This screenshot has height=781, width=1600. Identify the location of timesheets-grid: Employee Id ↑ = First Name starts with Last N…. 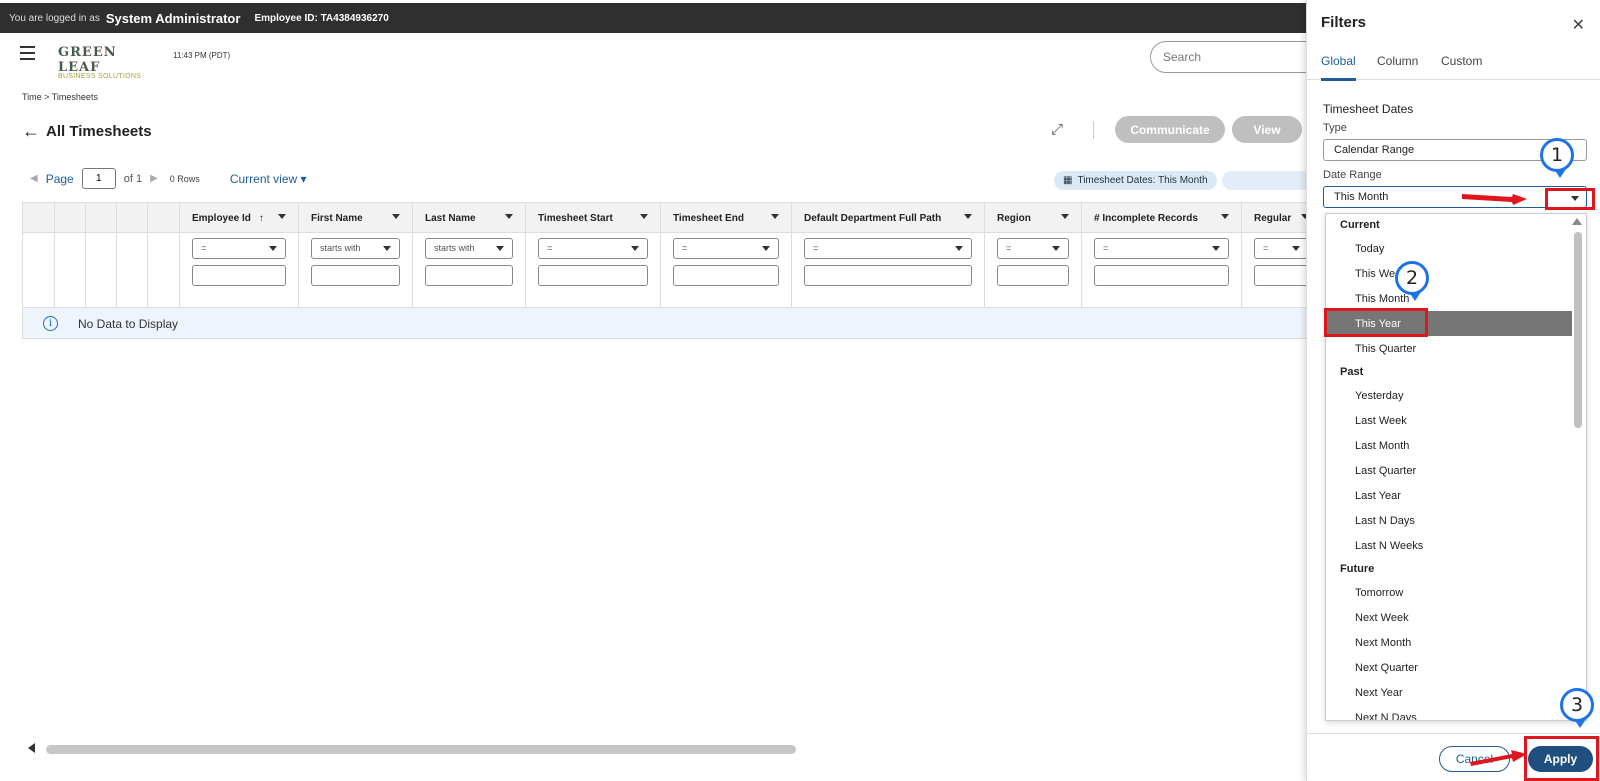
(667, 270).